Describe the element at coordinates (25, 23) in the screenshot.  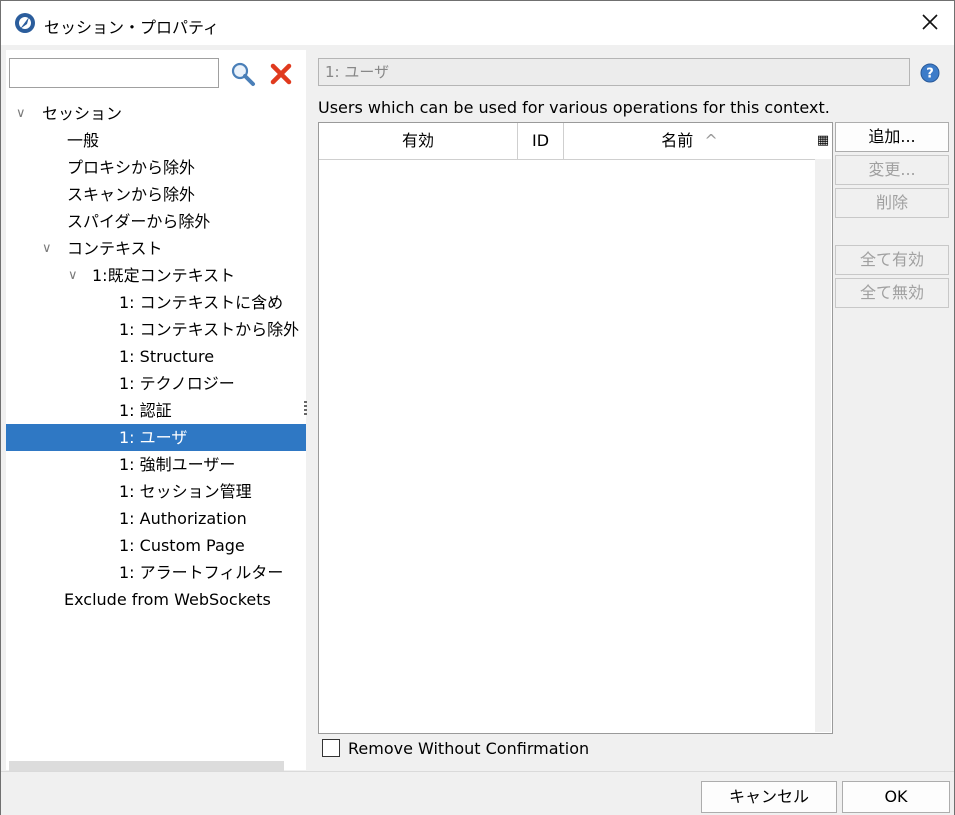
I see `zap-app-icon` at that location.